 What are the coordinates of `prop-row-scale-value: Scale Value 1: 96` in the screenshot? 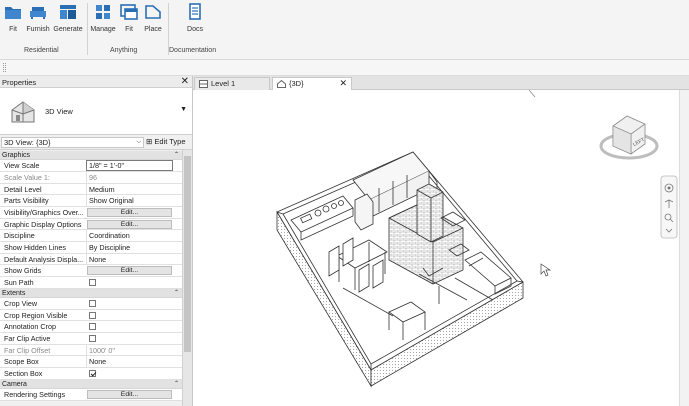 It's located at (91, 177).